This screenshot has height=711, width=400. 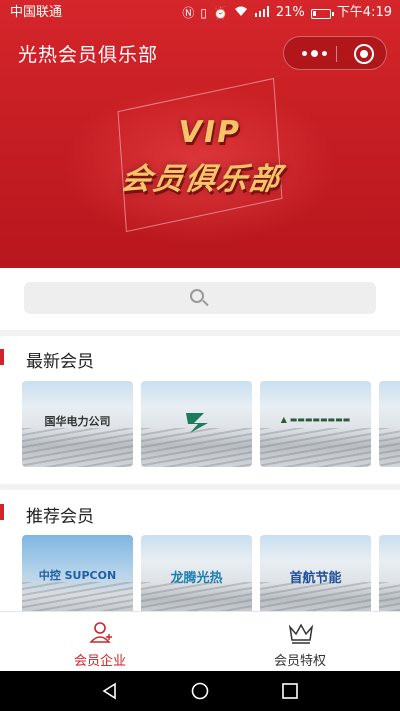 I want to click on miniprogram-capsule, so click(x=335, y=53).